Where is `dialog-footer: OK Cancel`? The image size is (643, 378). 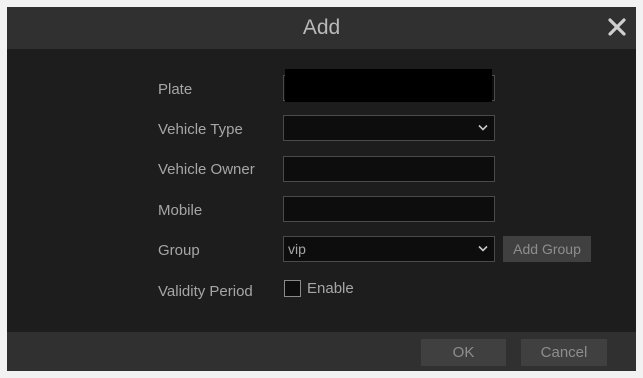
dialog-footer: OK Cancel is located at coordinates (321, 351).